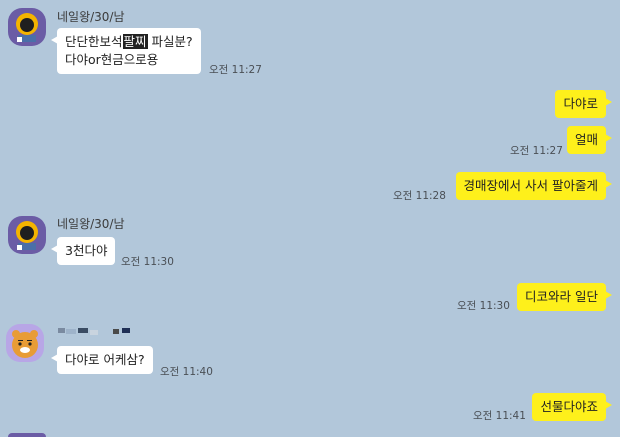 The width and height of the screenshot is (620, 437). Describe the element at coordinates (112, 59) in the screenshot. I see `message-line: 다야or현금으로용` at that location.